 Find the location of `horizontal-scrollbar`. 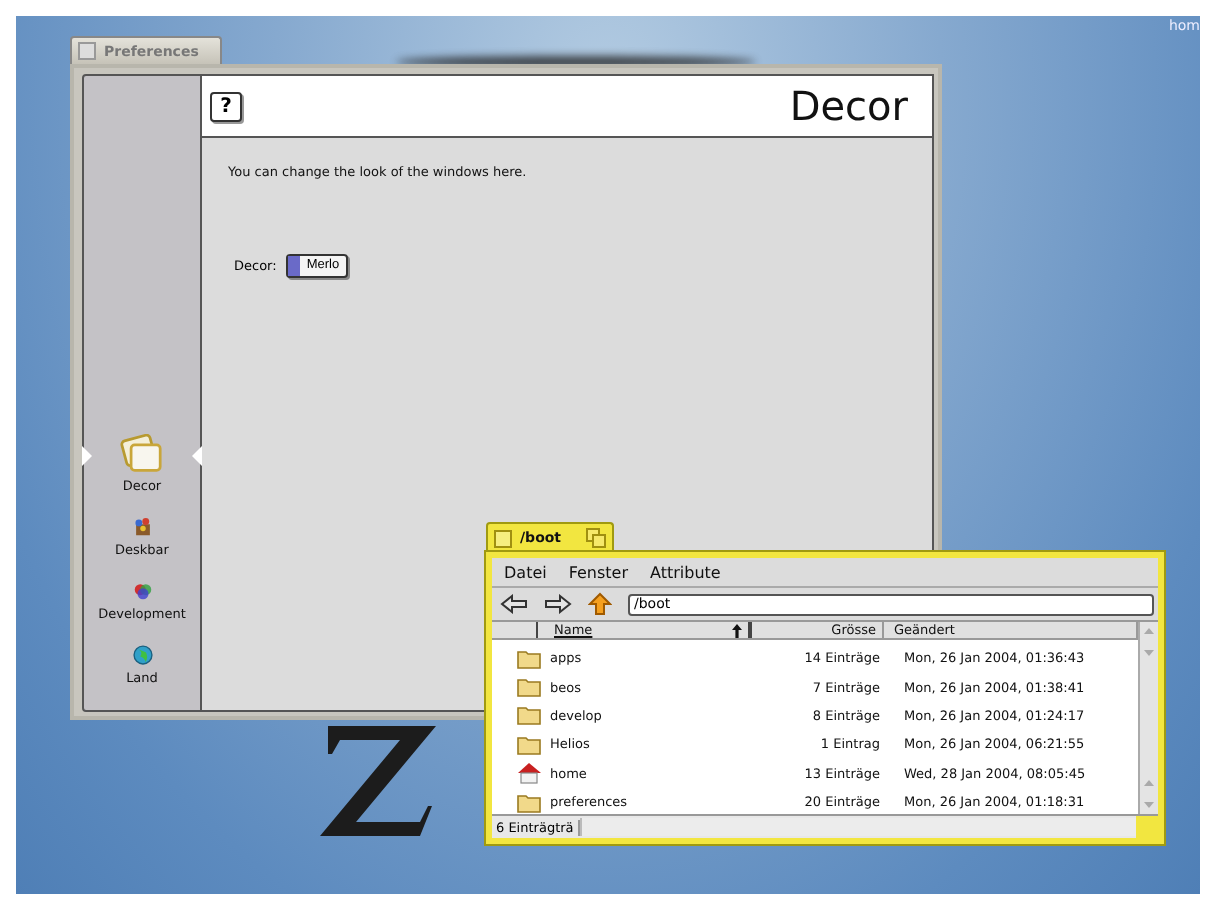

horizontal-scrollbar is located at coordinates (857, 827).